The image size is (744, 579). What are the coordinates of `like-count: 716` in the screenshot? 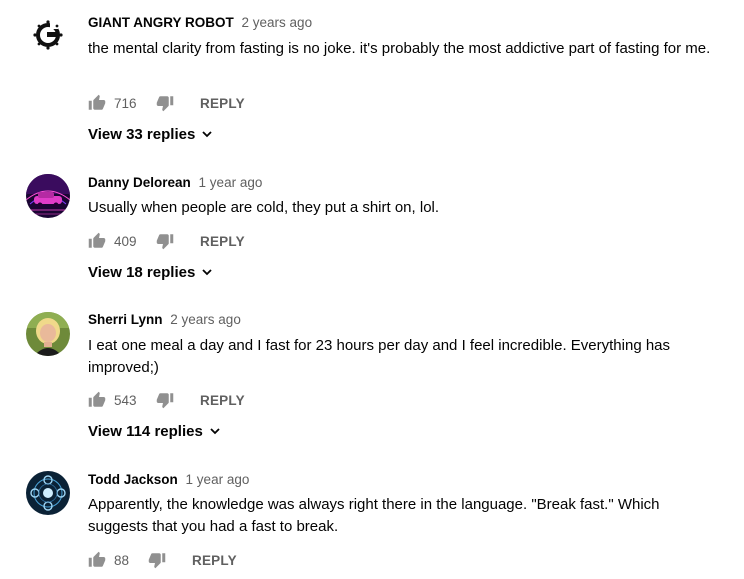 It's located at (125, 103).